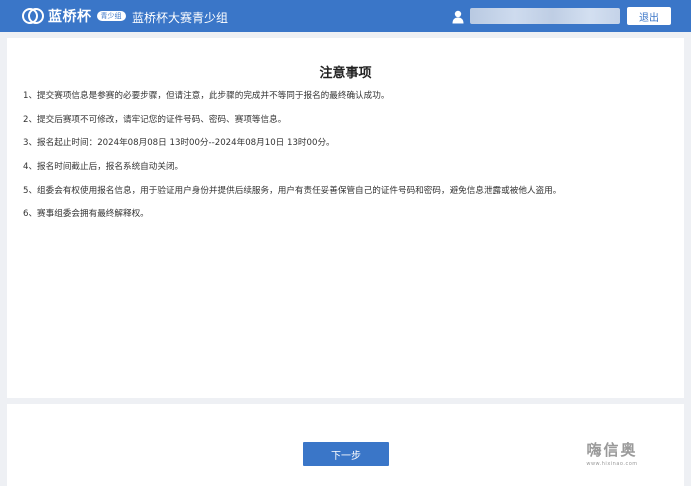  Describe the element at coordinates (33, 16) in the screenshot. I see `lanqiao-logo-icon` at that location.